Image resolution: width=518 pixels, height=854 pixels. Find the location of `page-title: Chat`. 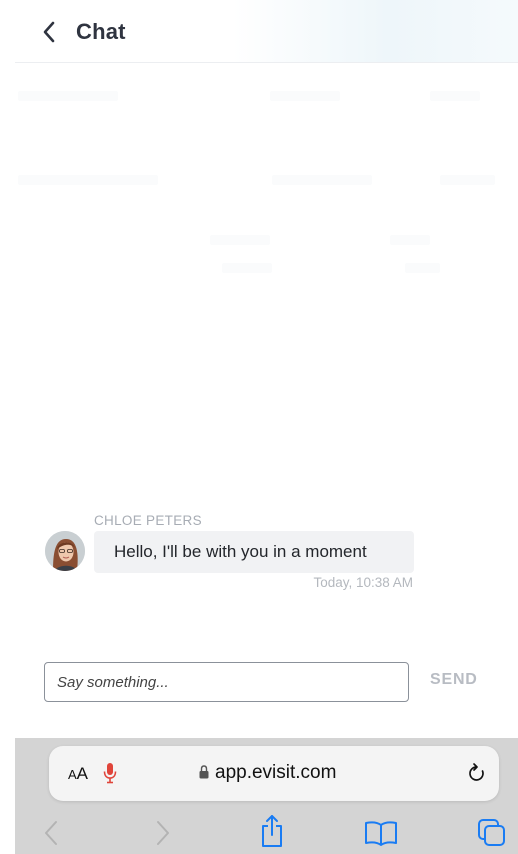

page-title: Chat is located at coordinates (101, 31).